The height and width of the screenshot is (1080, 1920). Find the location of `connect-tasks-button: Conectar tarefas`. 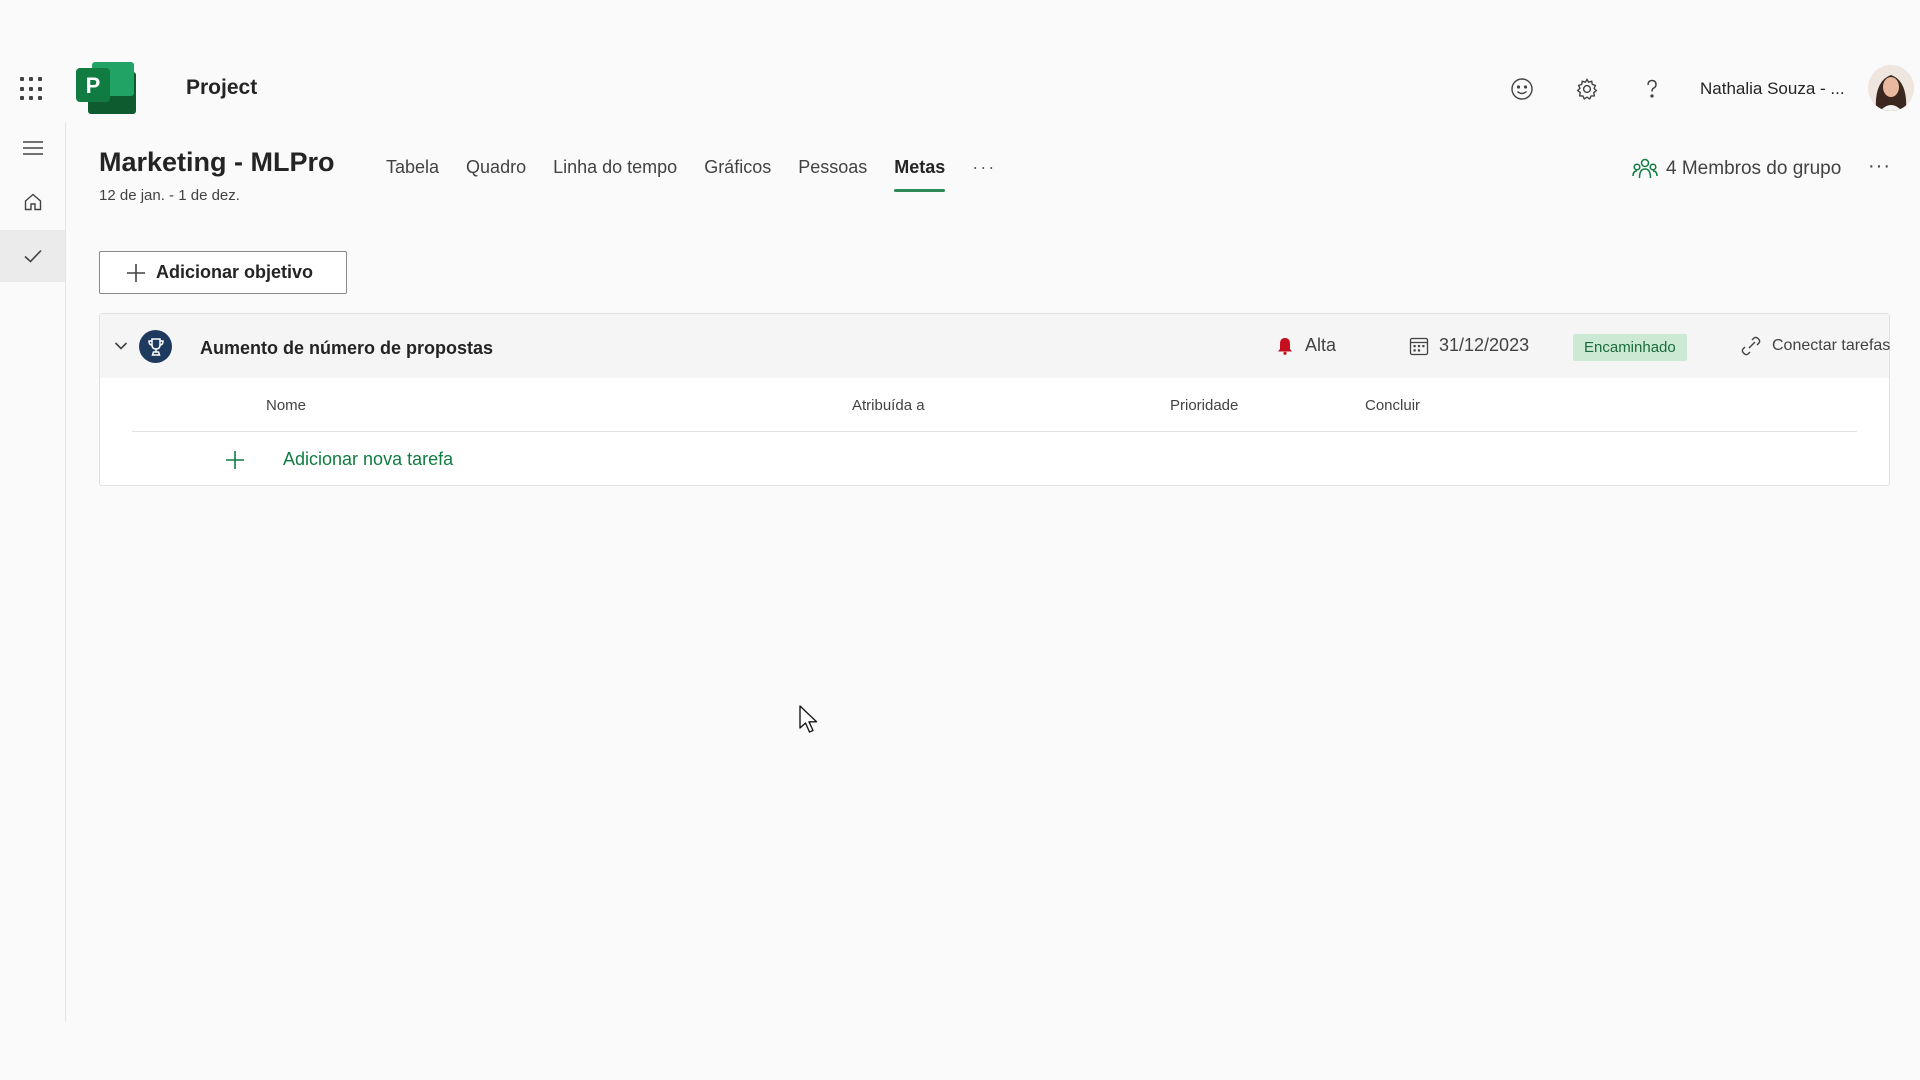

connect-tasks-button: Conectar tarefas is located at coordinates (1815, 346).